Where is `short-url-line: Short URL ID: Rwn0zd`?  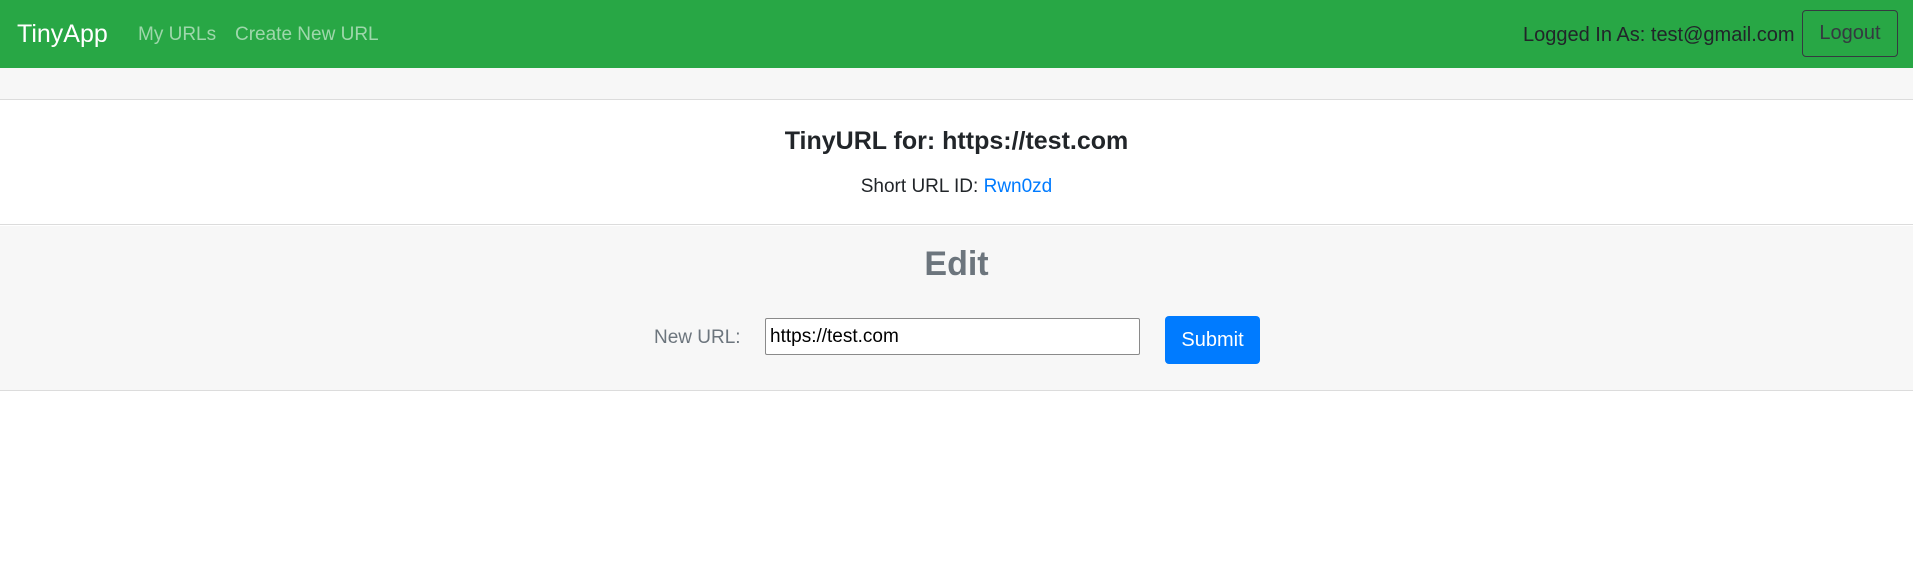 short-url-line: Short URL ID: Rwn0zd is located at coordinates (956, 187).